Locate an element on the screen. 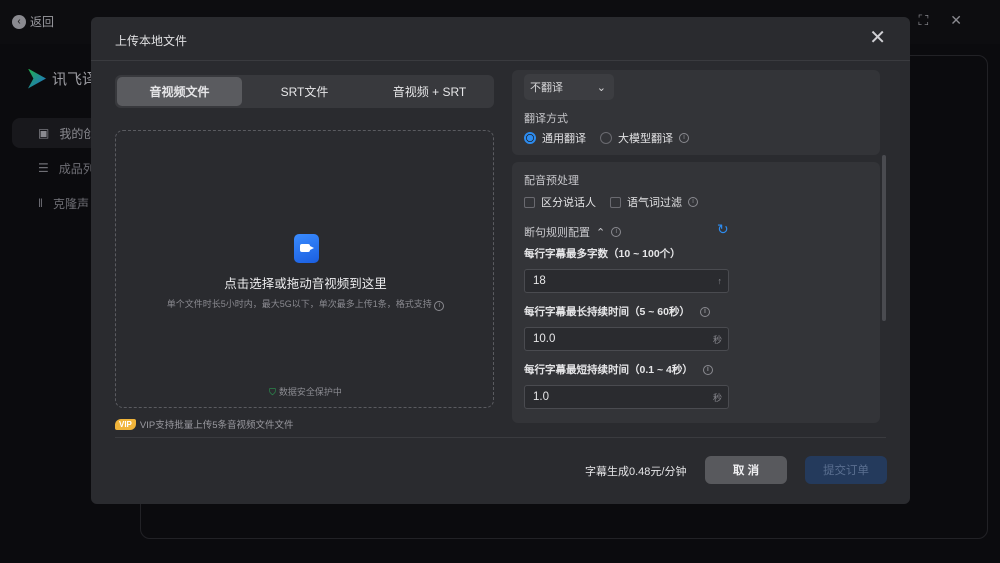 Image resolution: width=1000 pixels, height=563 pixels. close-icon: ✕ is located at coordinates (877, 37).